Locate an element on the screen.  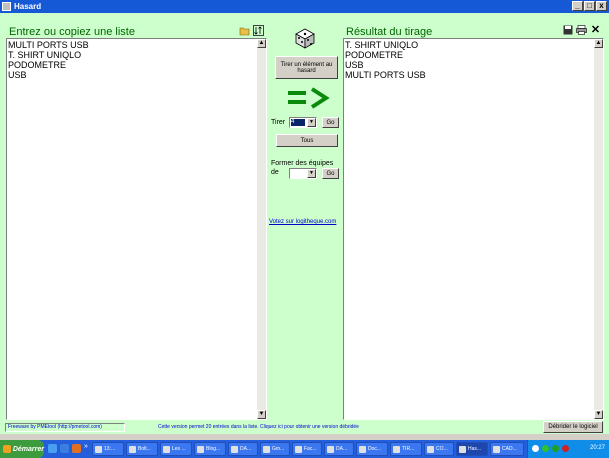
go-draw-label: Go is located at coordinates (330, 122).